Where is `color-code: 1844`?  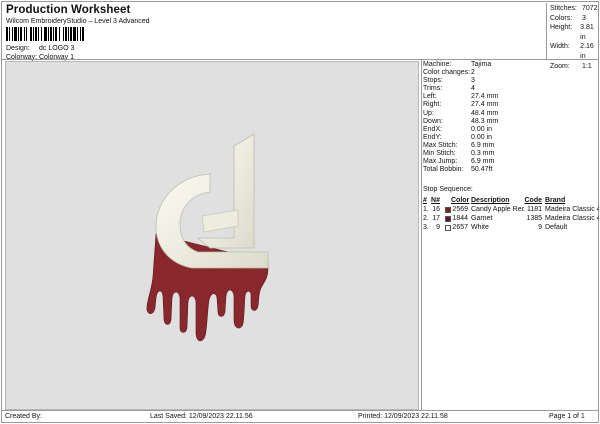 color-code: 1844 is located at coordinates (460, 218).